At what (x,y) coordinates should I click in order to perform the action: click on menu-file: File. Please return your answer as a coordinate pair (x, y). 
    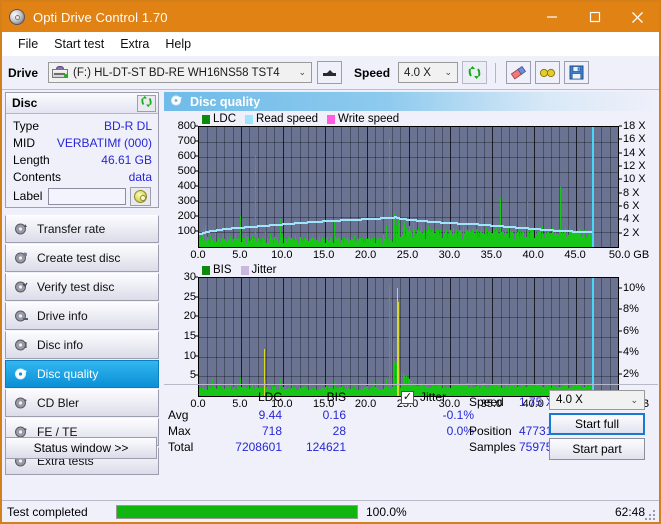
    Looking at the image, I should click on (28, 44).